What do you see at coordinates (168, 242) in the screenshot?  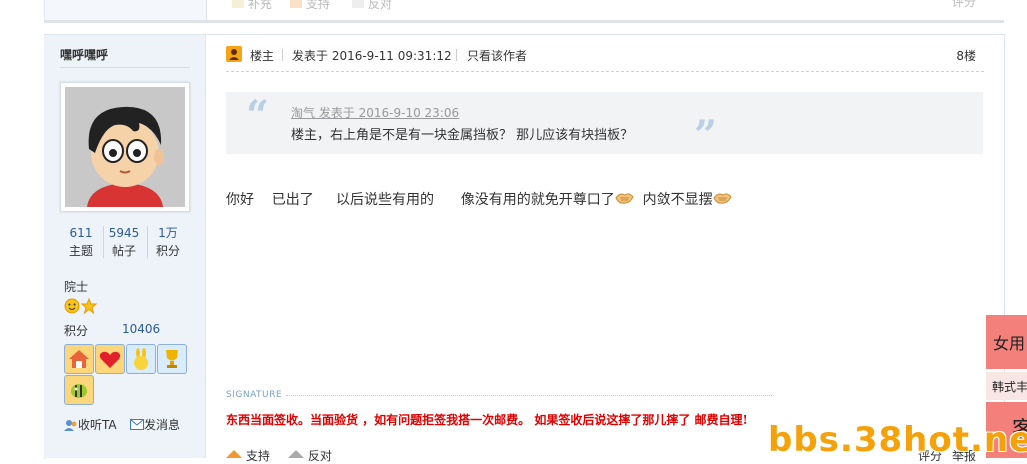 I see `stat-credits: 1万 积分` at bounding box center [168, 242].